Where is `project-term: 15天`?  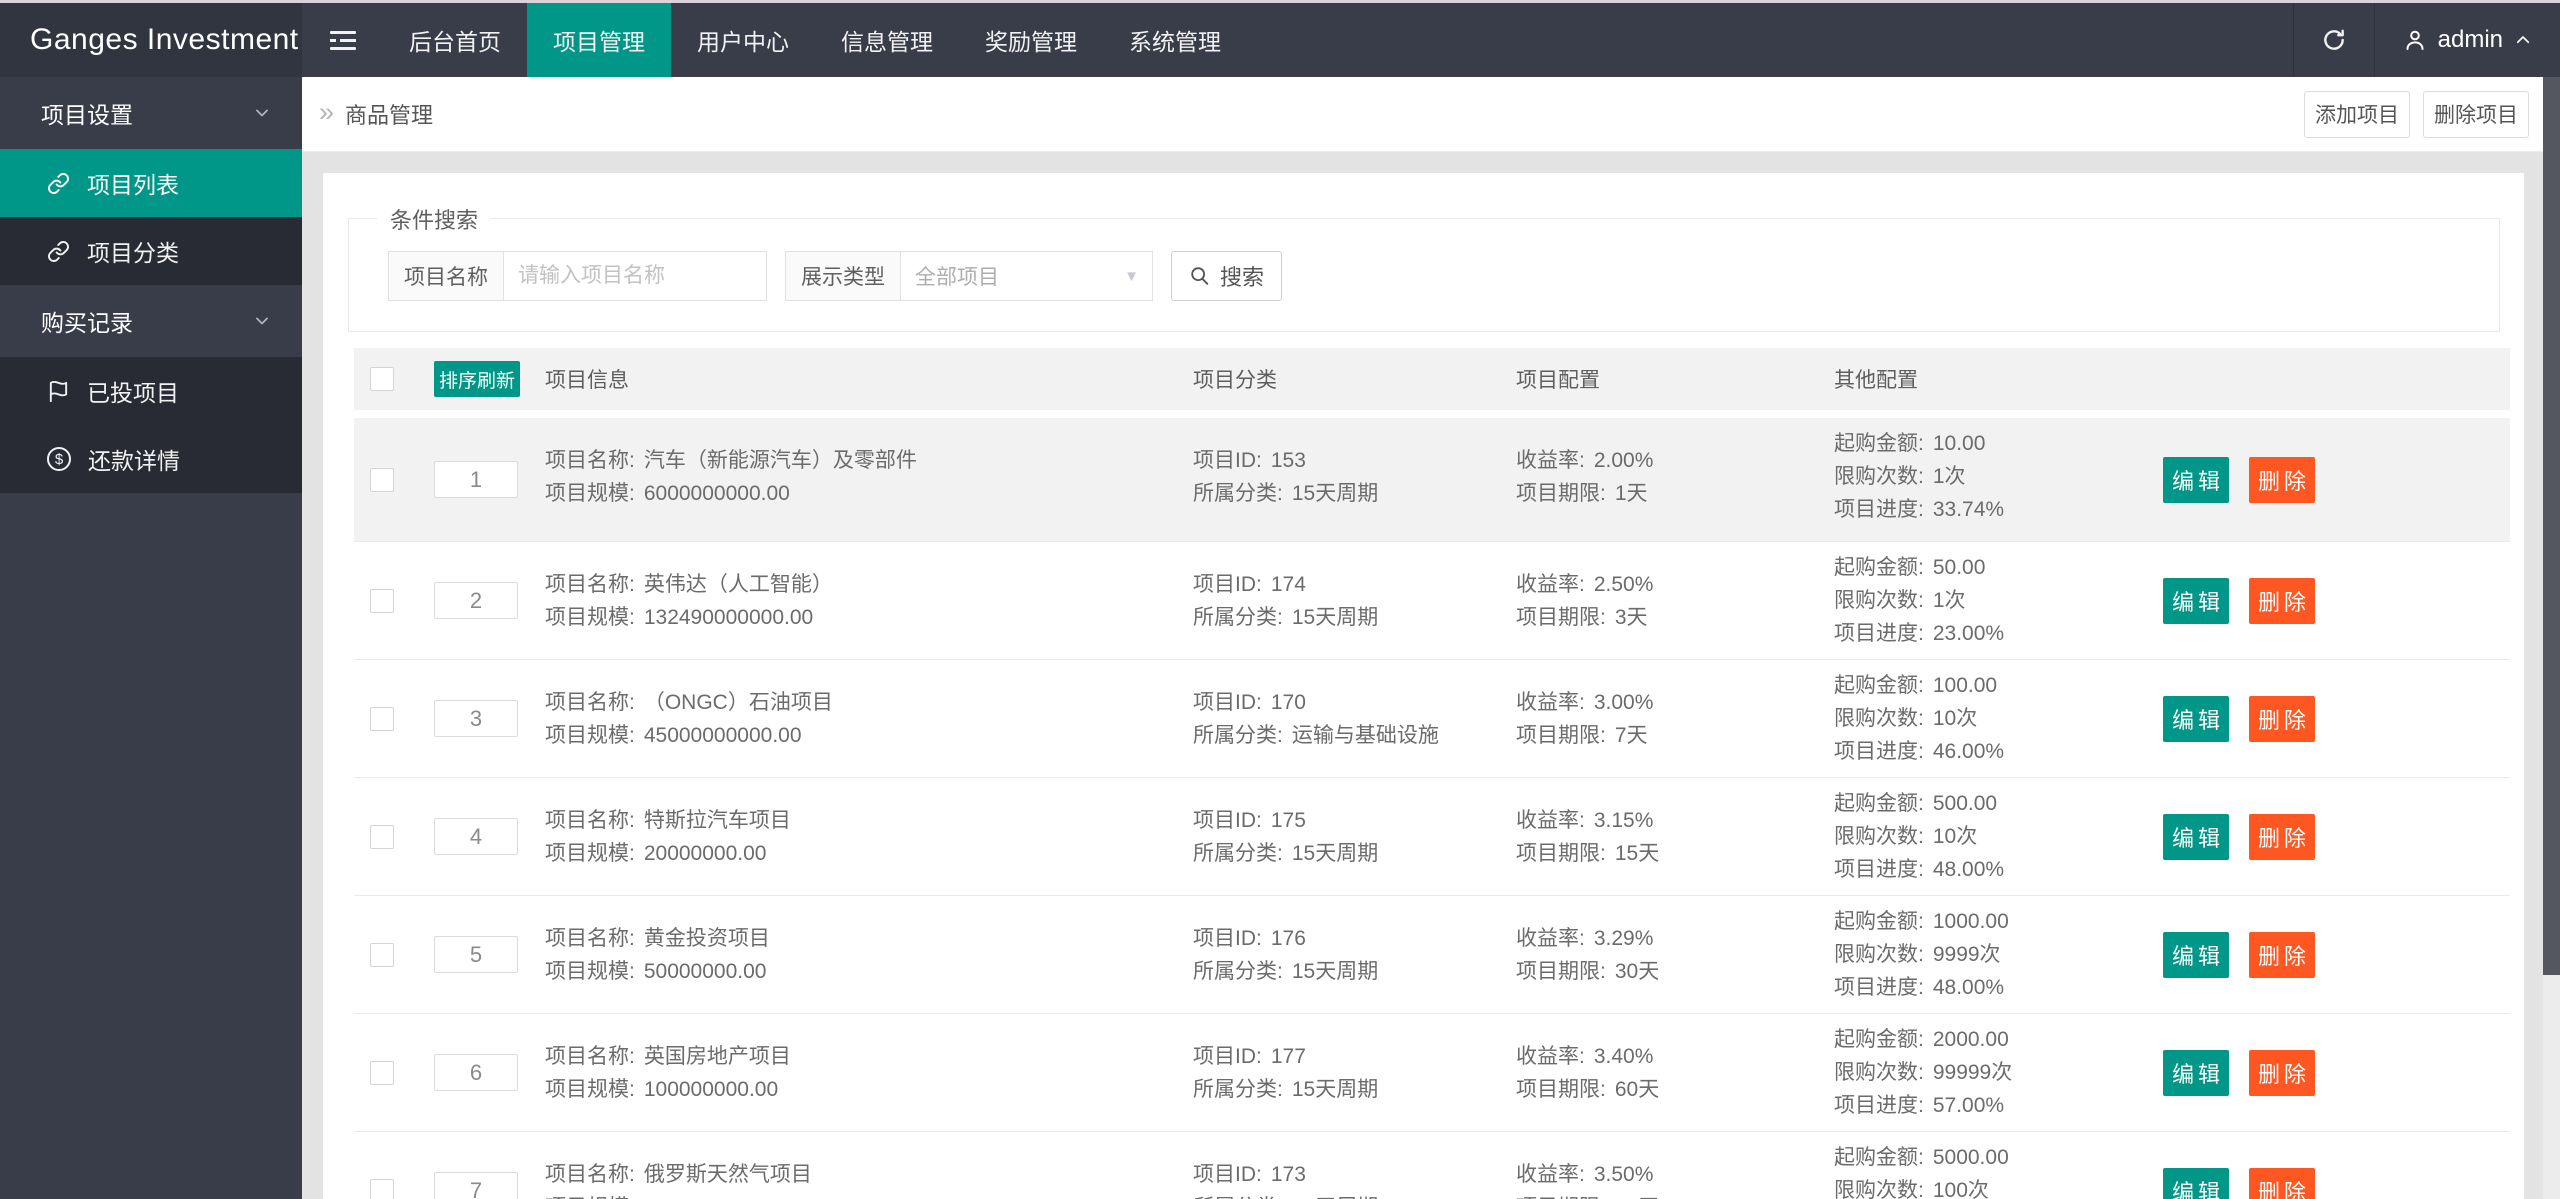 project-term: 15天 is located at coordinates (1637, 853).